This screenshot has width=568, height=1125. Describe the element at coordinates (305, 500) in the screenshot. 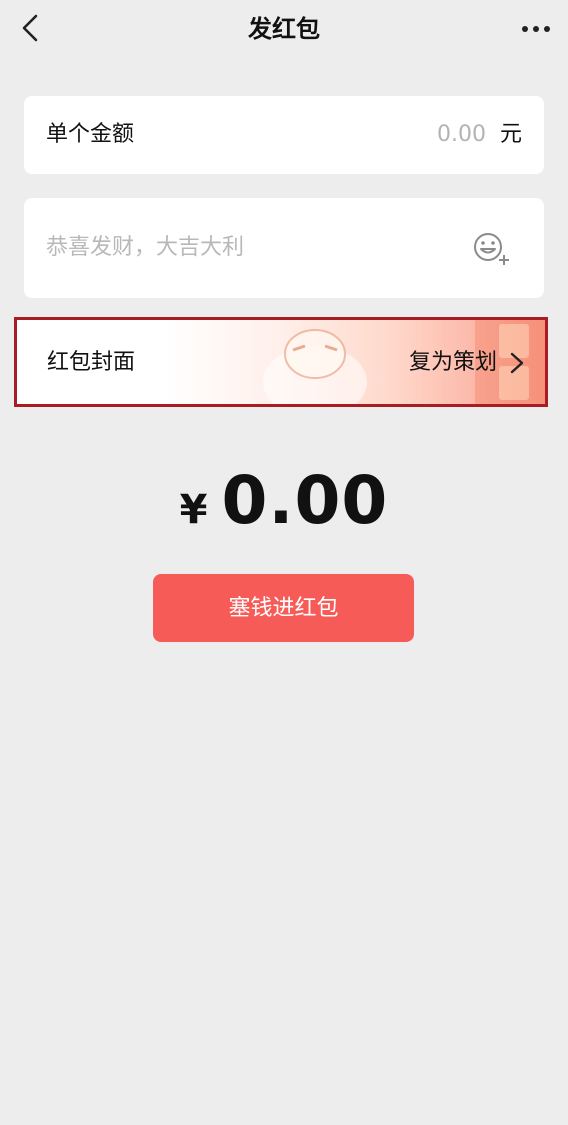

I see `total-amount: 0.00` at that location.